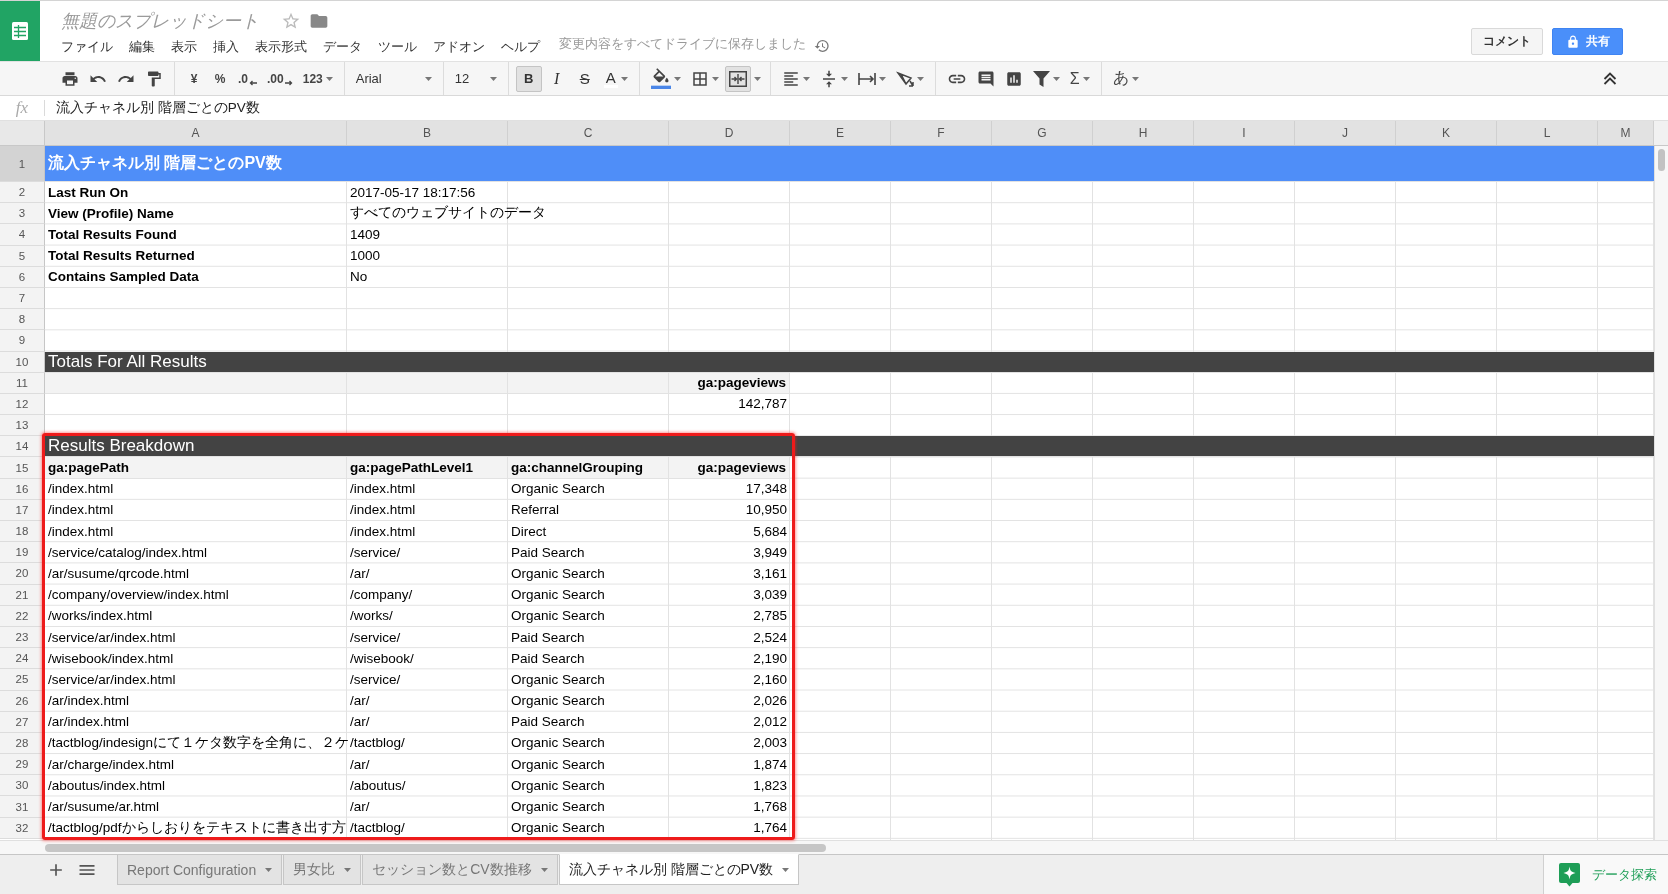 The width and height of the screenshot is (1668, 894). Describe the element at coordinates (22, 256) in the screenshot. I see `row-number: 5` at that location.